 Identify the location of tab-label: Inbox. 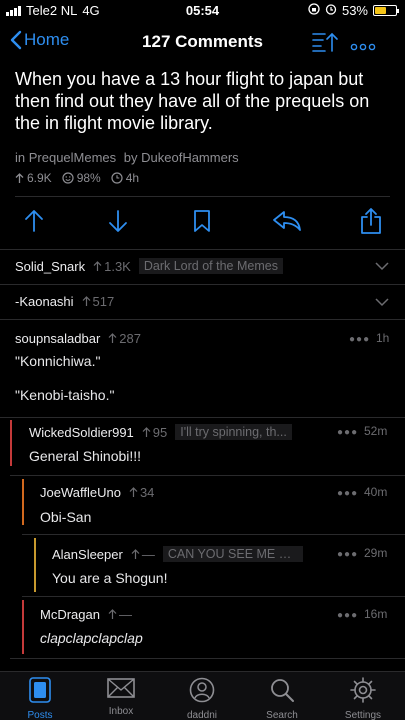
(121, 711).